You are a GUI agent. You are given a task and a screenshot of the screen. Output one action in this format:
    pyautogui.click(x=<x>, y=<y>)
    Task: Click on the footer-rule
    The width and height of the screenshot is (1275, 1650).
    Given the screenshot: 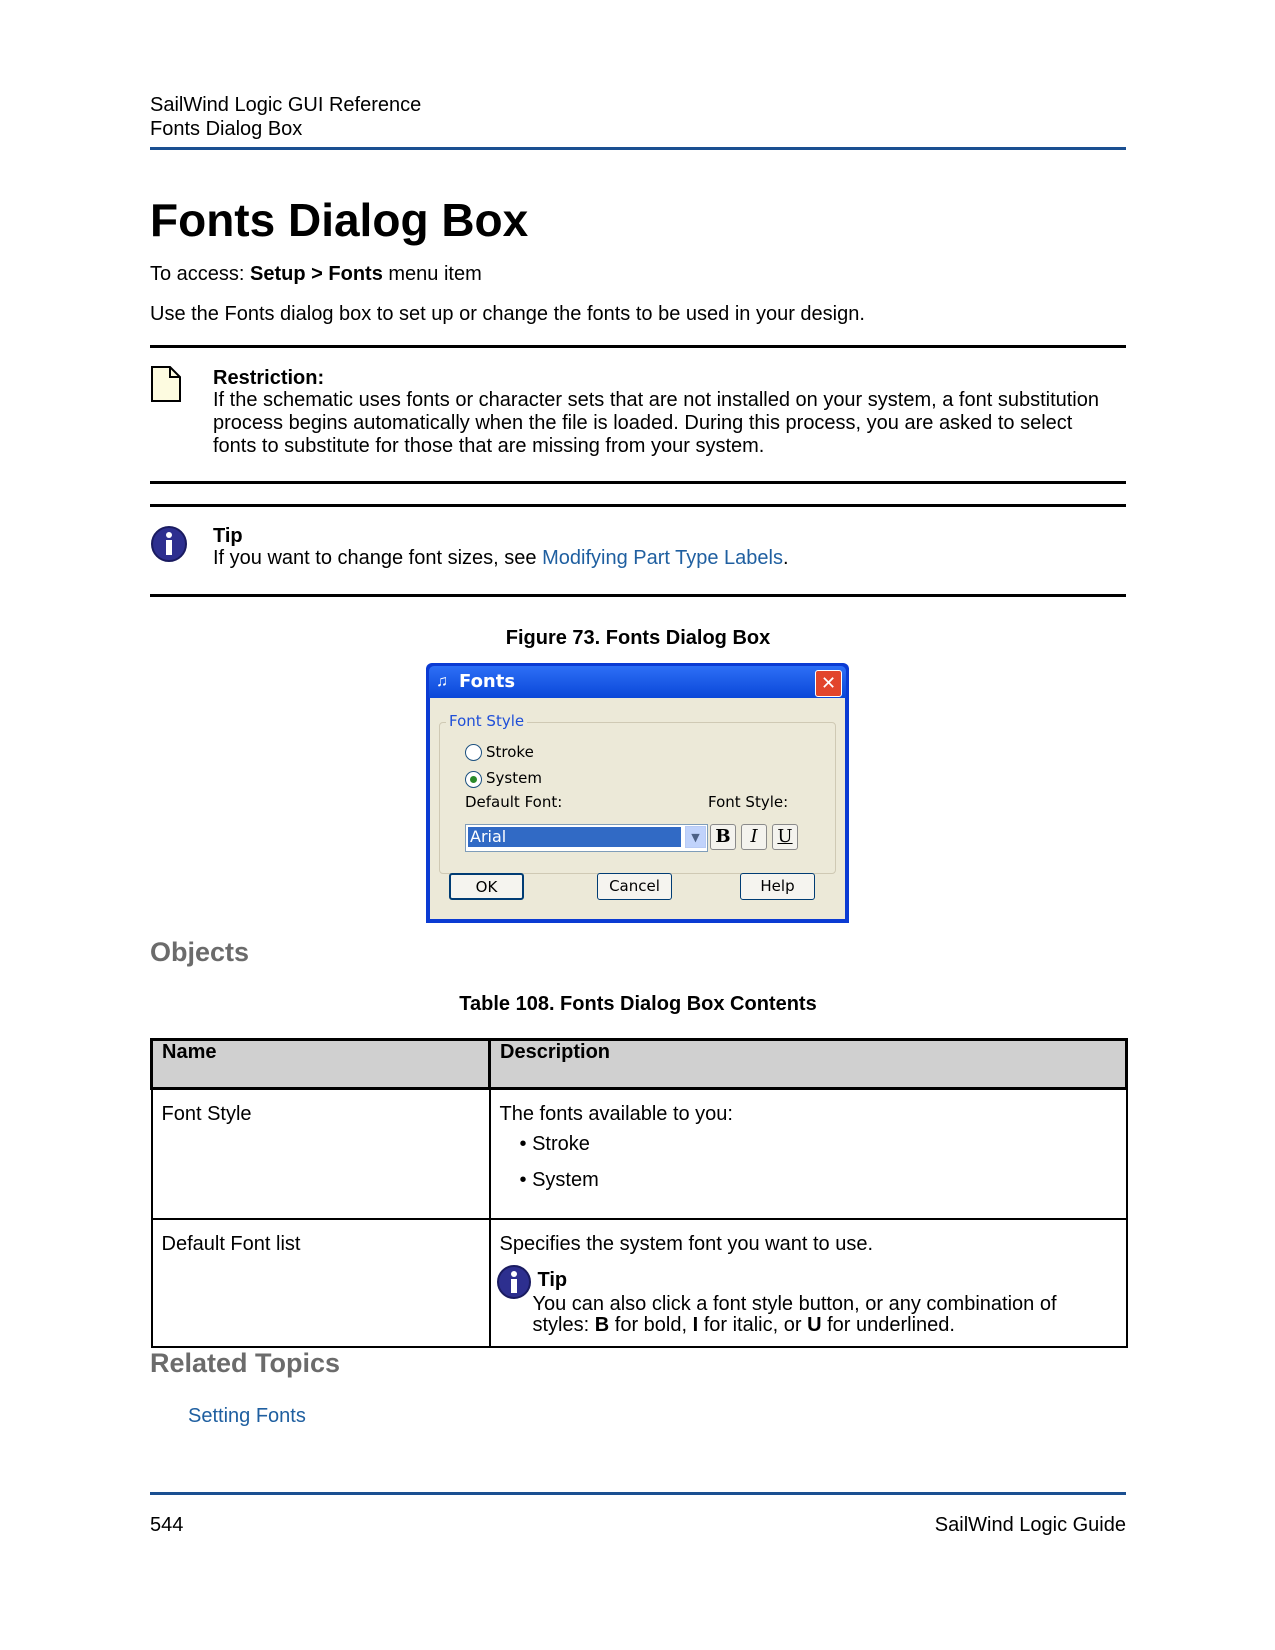 What is the action you would take?
    pyautogui.click(x=638, y=1493)
    